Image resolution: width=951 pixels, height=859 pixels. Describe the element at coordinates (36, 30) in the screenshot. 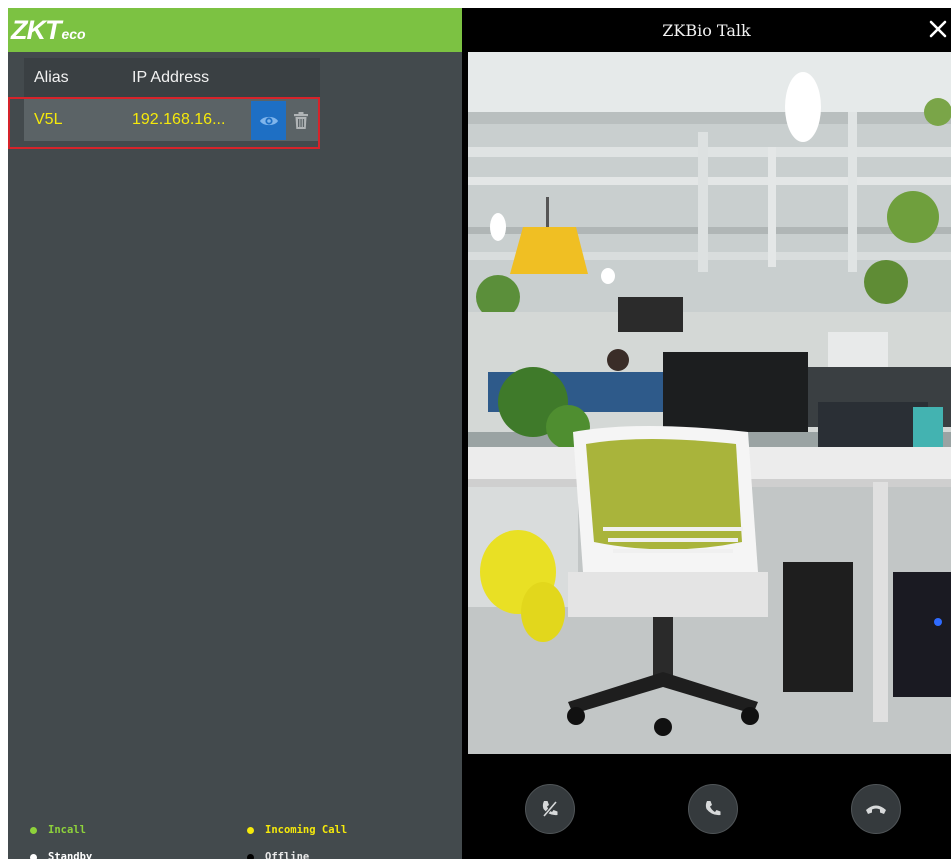

I see `logo-main-text: ZKT` at that location.